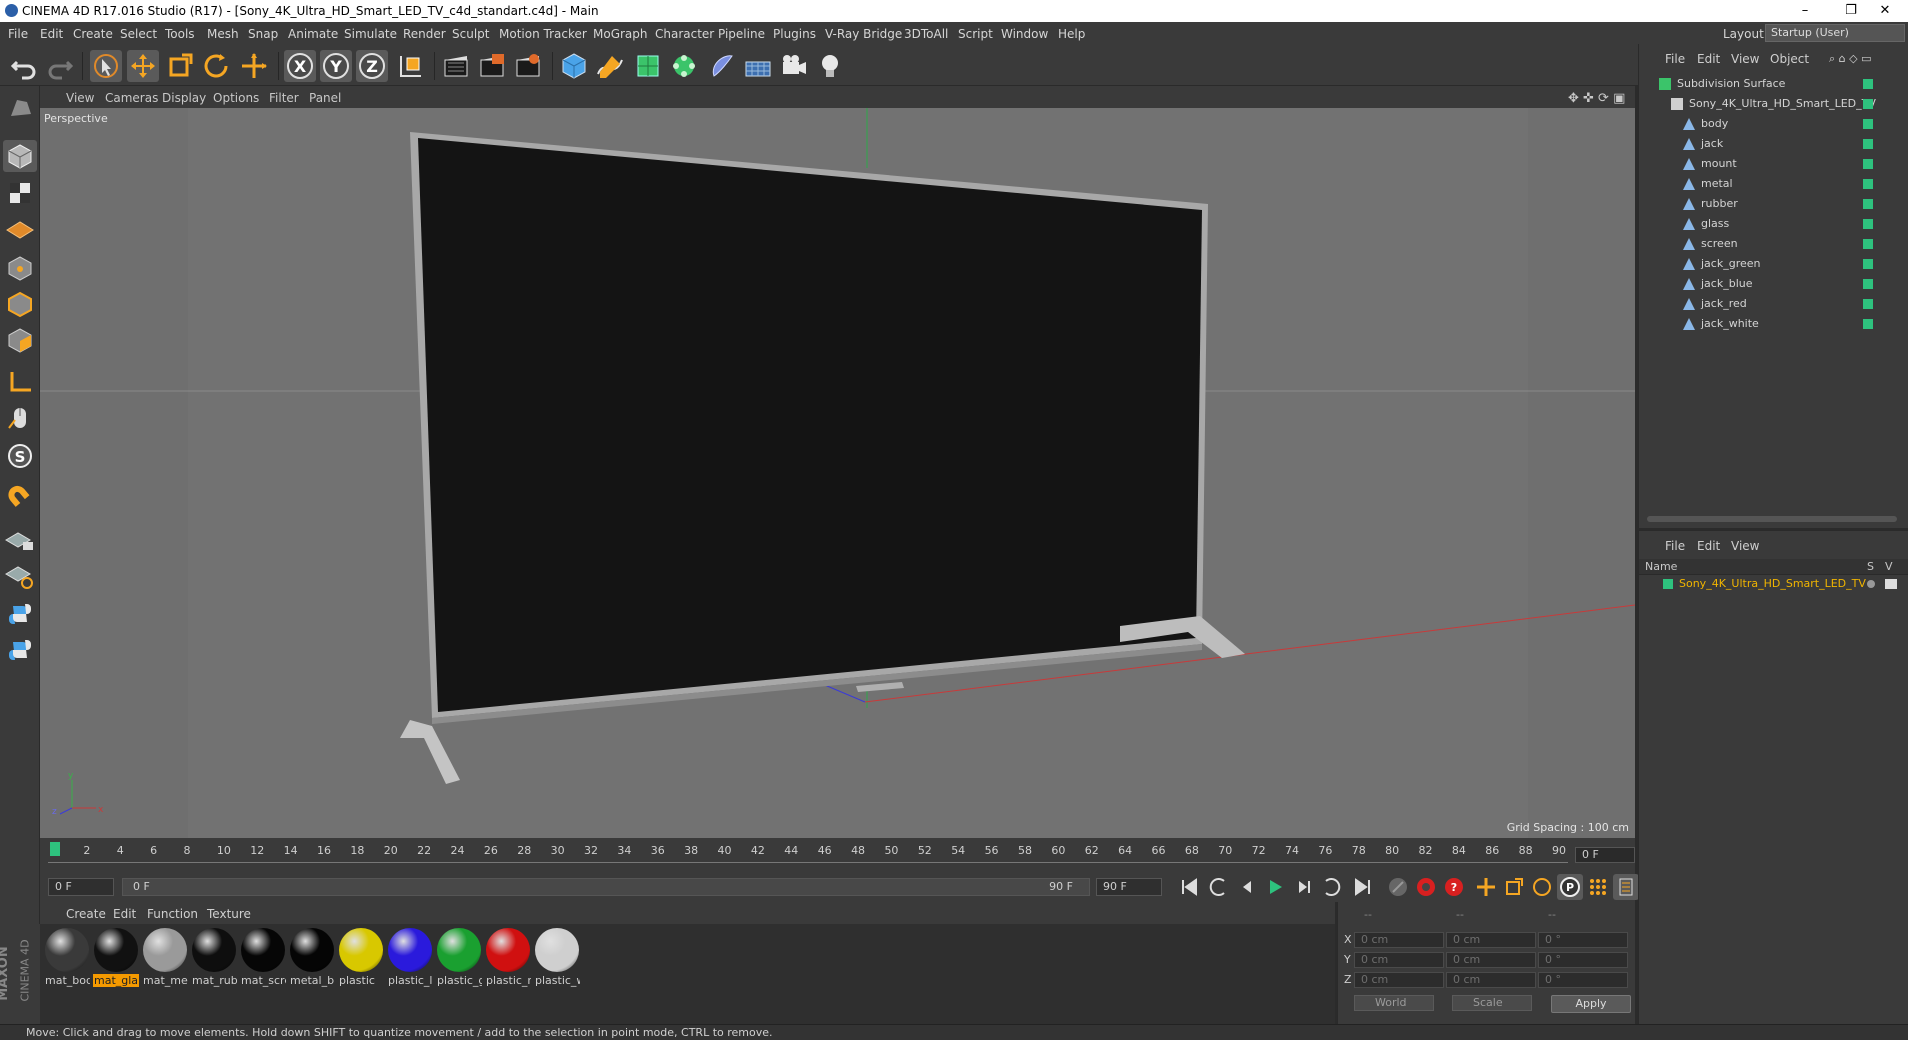  Describe the element at coordinates (20, 340) in the screenshot. I see `polygons-mode-icon` at that location.